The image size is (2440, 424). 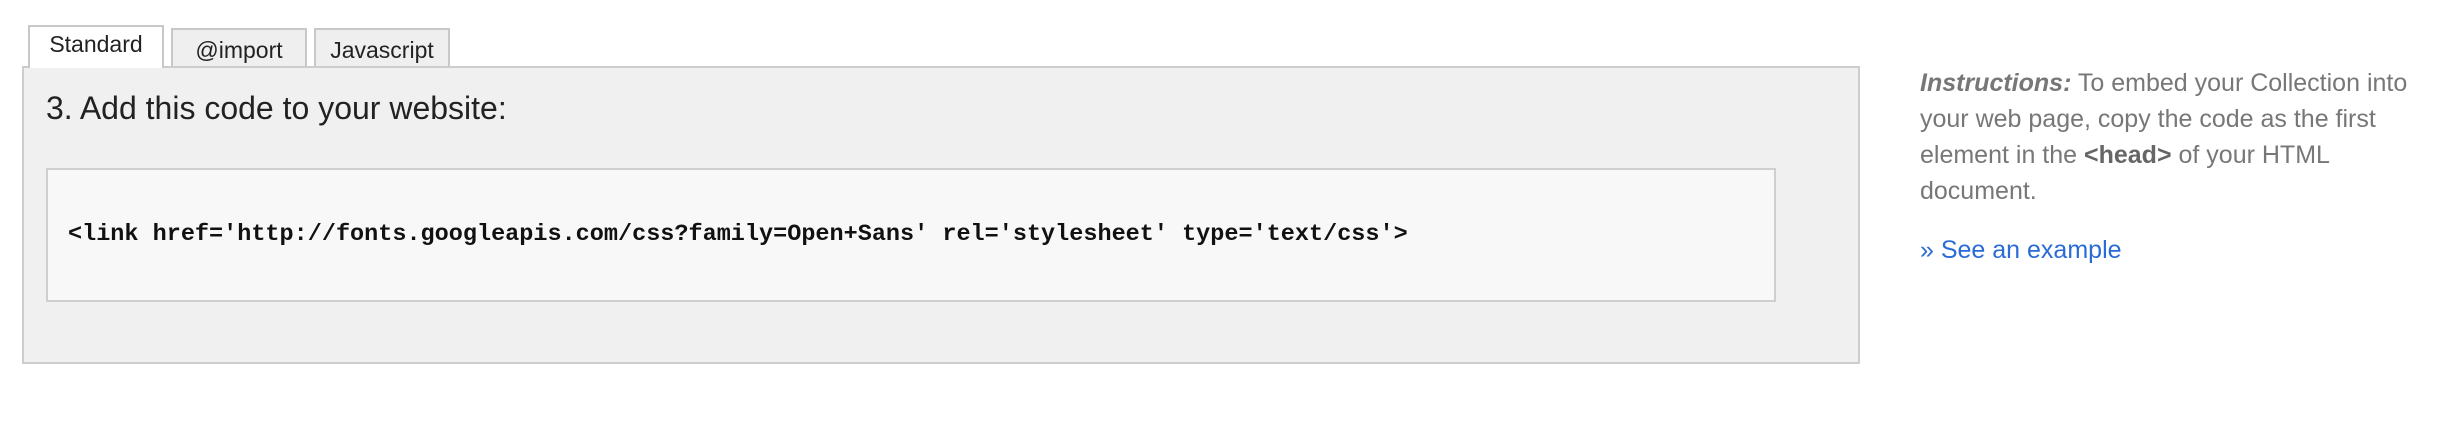 I want to click on tab-javascript: Javascript, so click(x=382, y=47).